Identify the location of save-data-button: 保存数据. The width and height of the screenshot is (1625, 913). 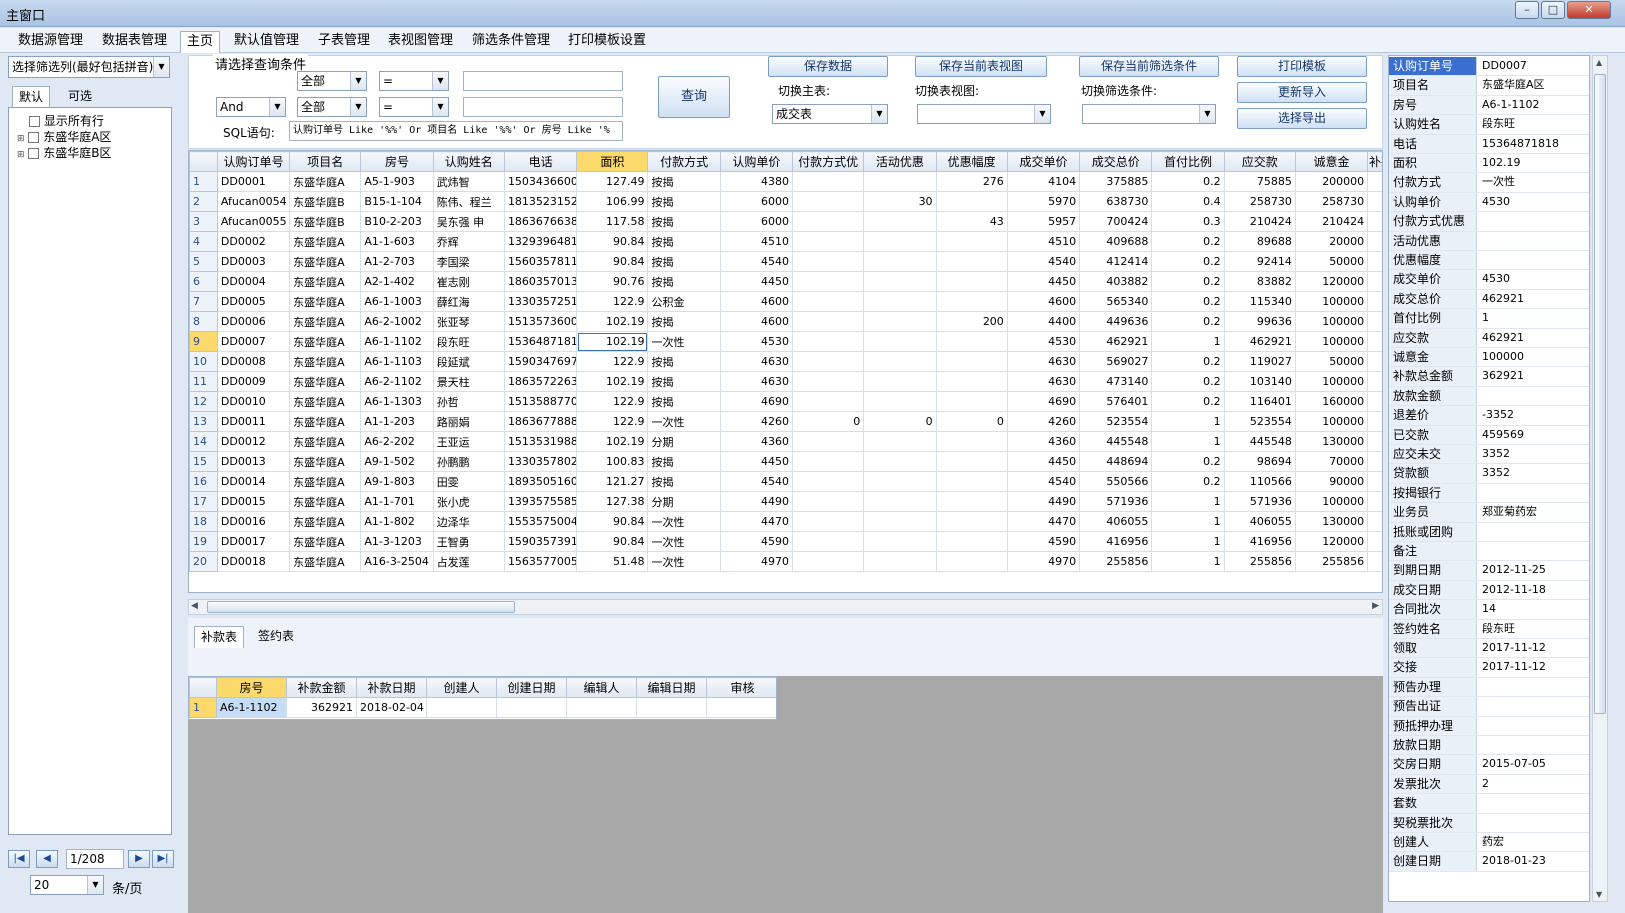
(828, 66).